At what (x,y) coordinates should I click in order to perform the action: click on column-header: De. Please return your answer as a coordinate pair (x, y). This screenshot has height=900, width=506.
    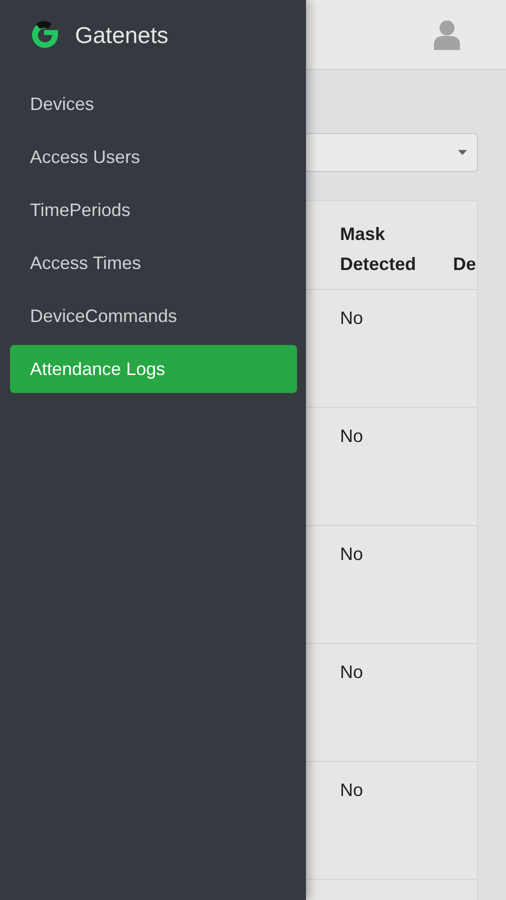
    Looking at the image, I should click on (464, 264).